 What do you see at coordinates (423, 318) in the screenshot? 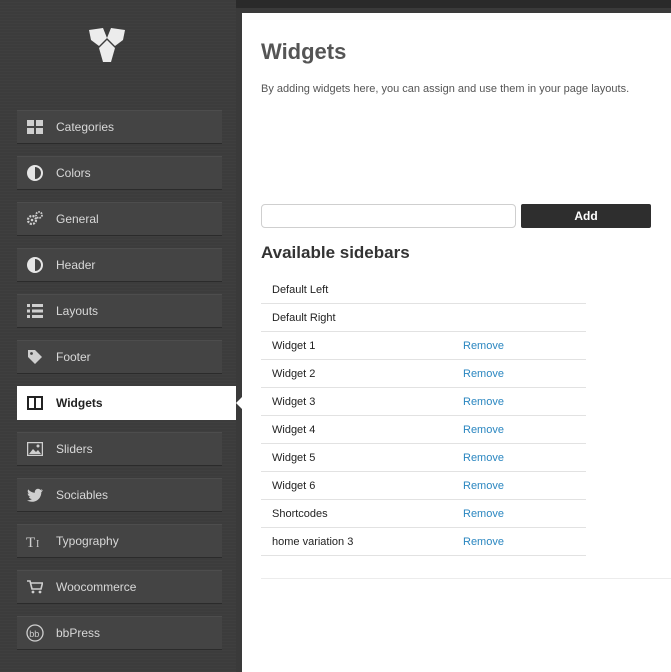
I see `table-row: Default Right` at bounding box center [423, 318].